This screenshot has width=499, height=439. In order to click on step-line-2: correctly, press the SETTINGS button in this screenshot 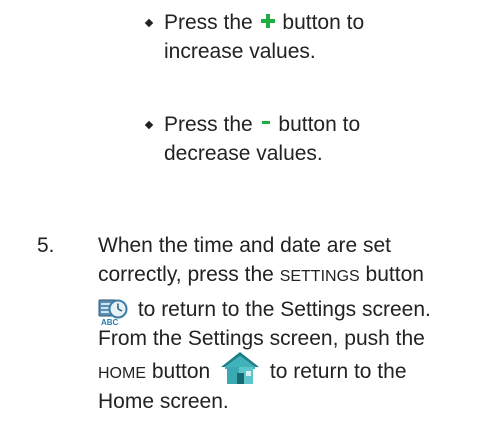, I will do `click(295, 275)`.